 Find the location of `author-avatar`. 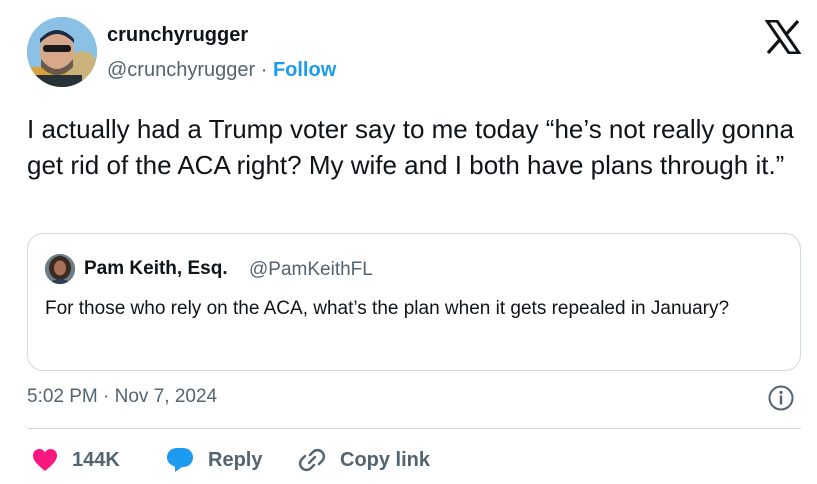

author-avatar is located at coordinates (62, 52).